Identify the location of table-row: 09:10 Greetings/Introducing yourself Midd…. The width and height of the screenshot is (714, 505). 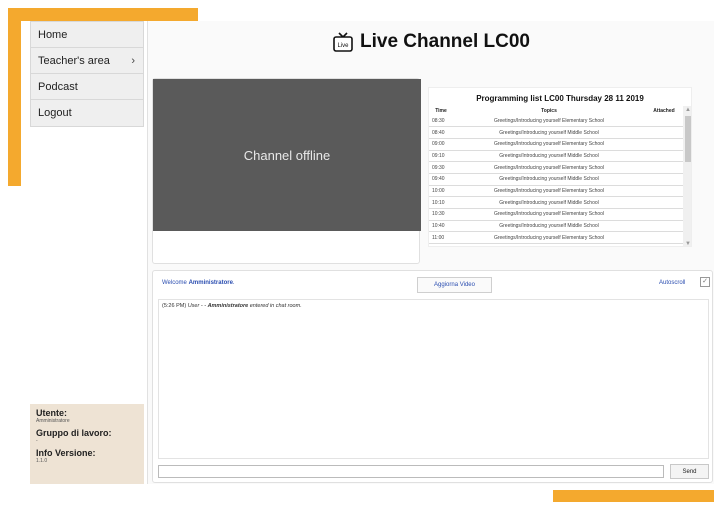
(556, 156).